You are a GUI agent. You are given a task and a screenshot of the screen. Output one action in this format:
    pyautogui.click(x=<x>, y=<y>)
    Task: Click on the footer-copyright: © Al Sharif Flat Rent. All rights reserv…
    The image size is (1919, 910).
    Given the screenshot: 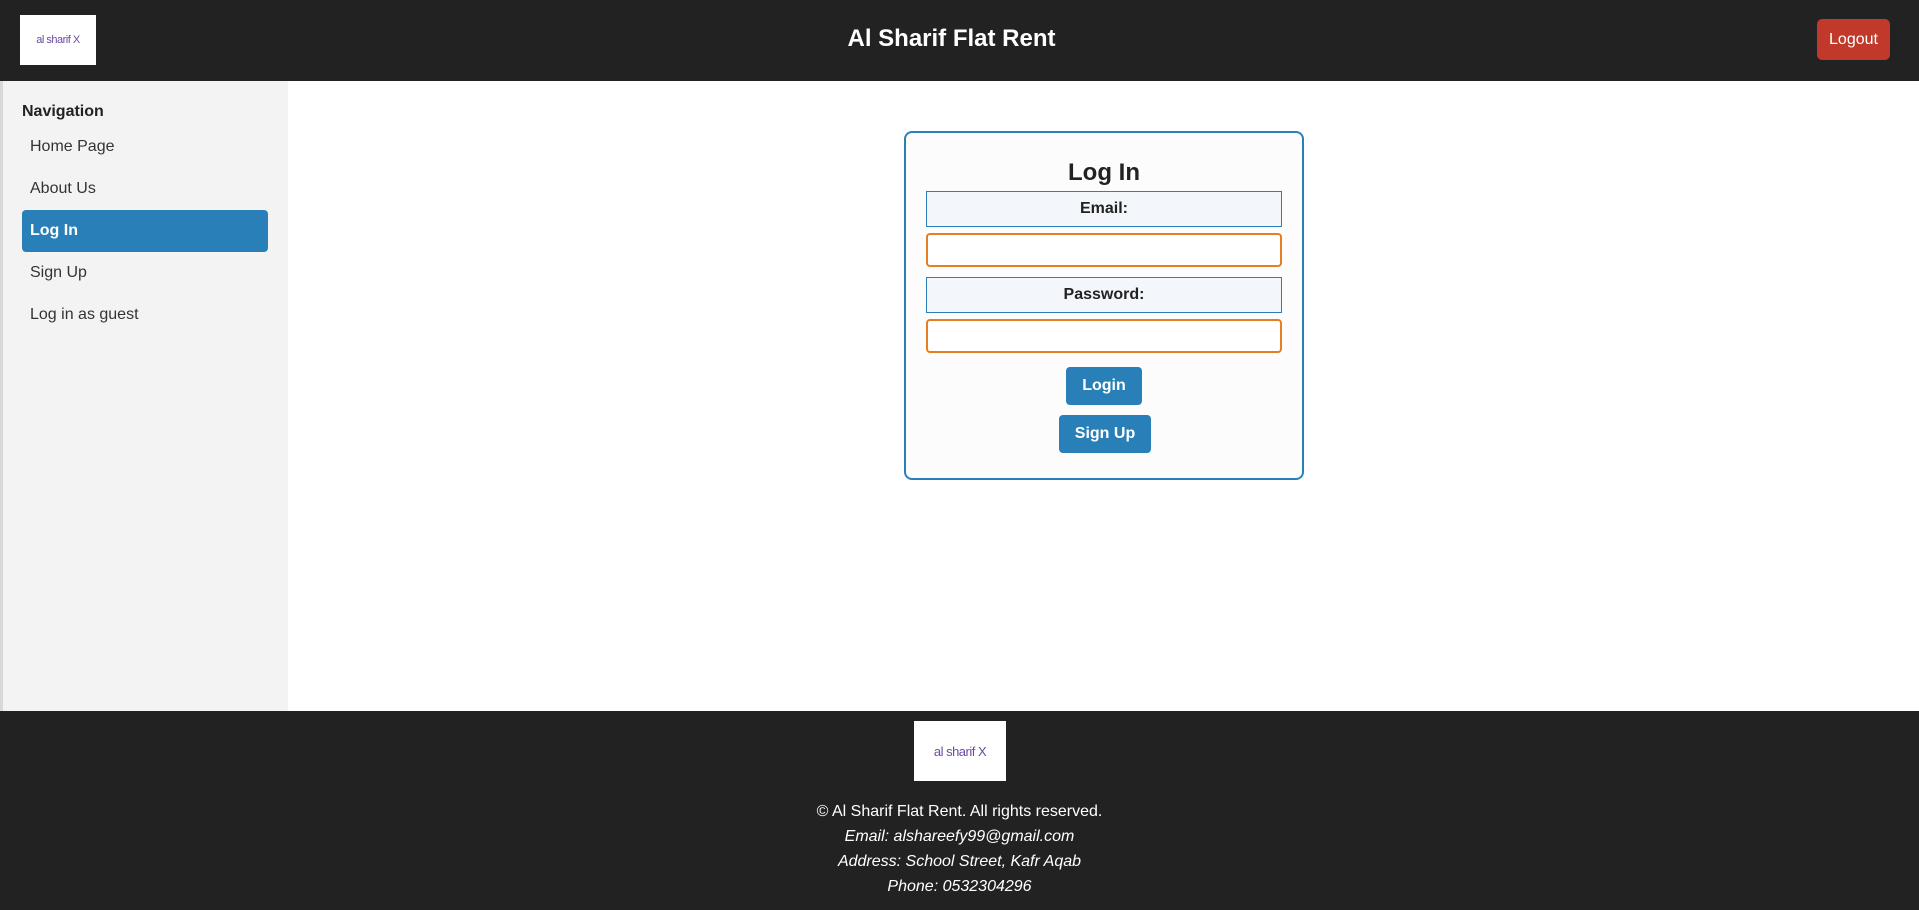 What is the action you would take?
    pyautogui.click(x=959, y=811)
    